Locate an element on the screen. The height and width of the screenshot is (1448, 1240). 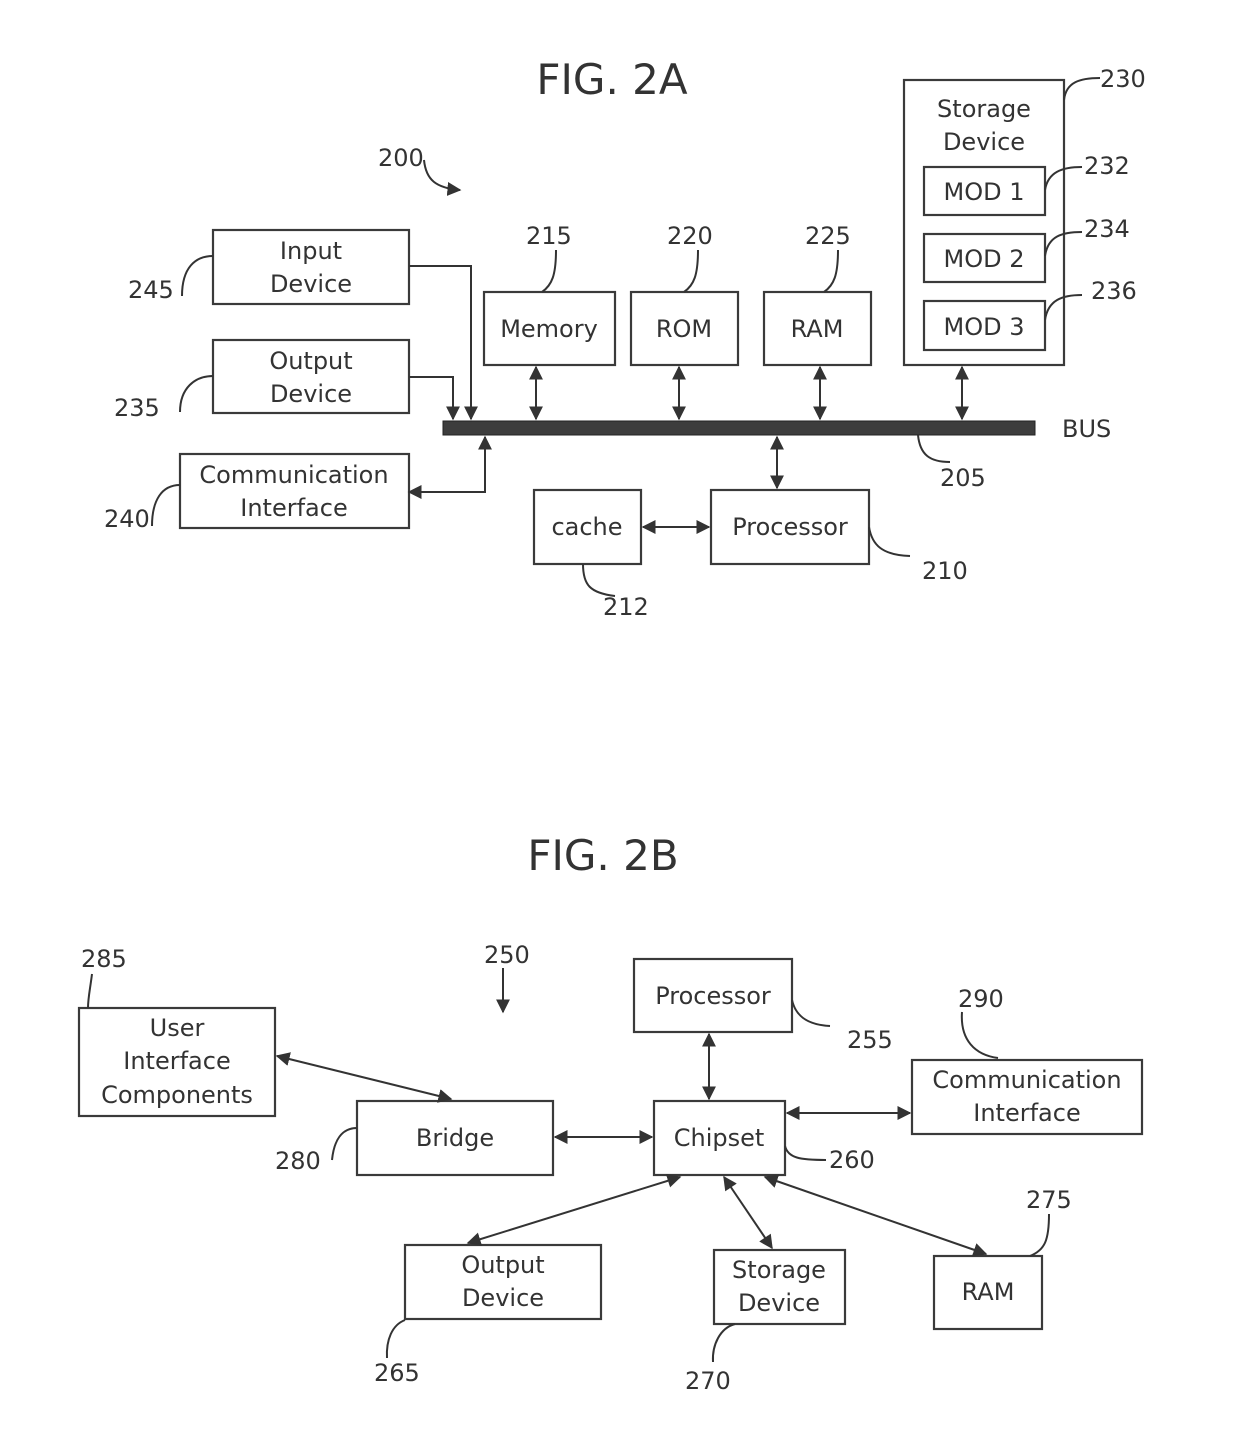
ref-210-leader is located at coordinates (889, 541).